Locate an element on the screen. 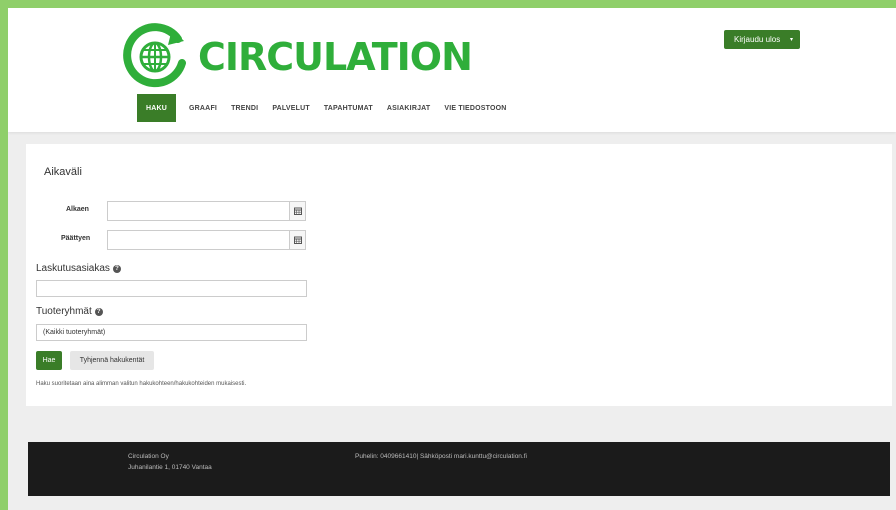 The width and height of the screenshot is (896, 510). product-groups-select: (Kaikki tuoteryhmät) is located at coordinates (171, 332).